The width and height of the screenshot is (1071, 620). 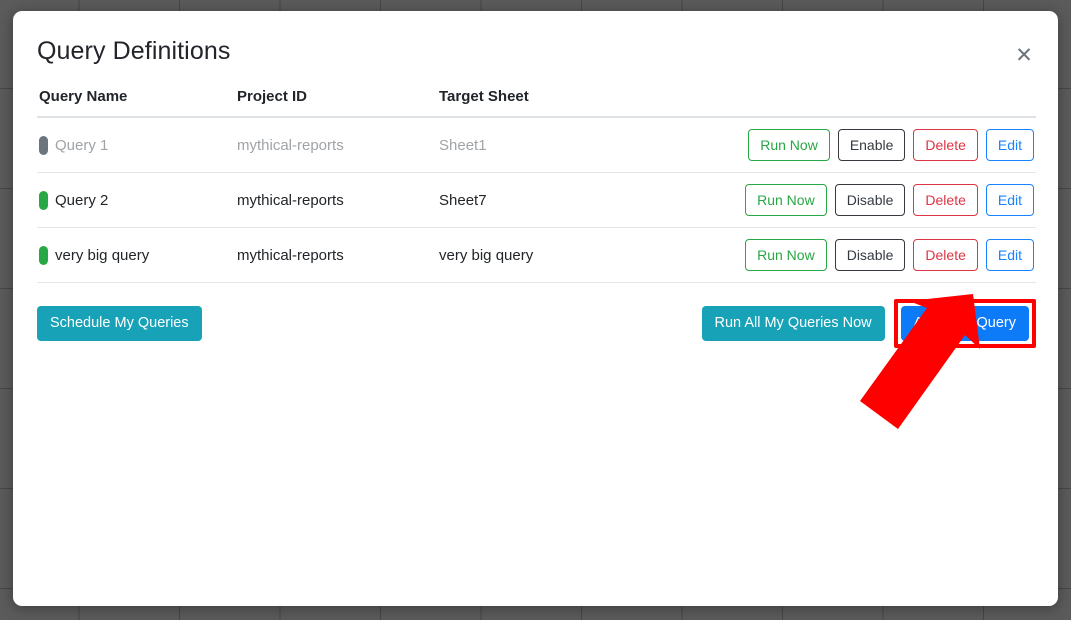 I want to click on footer-right-group: Run All My Queries Now Add New Query, so click(x=868, y=323).